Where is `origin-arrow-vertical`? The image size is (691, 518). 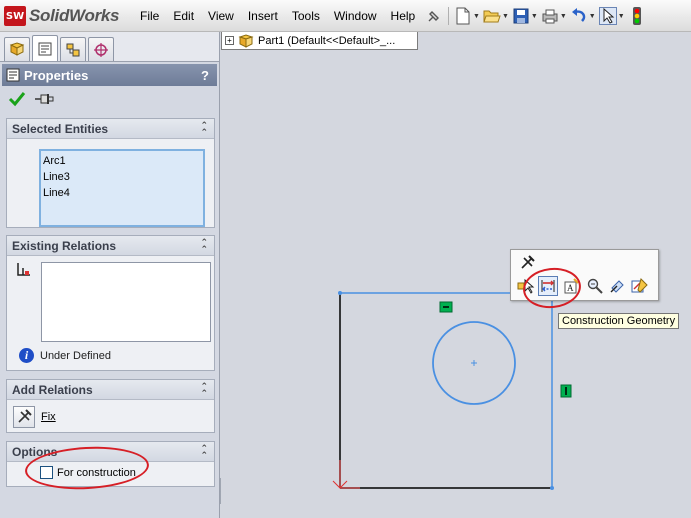
origin-arrow-vertical is located at coordinates (340, 474).